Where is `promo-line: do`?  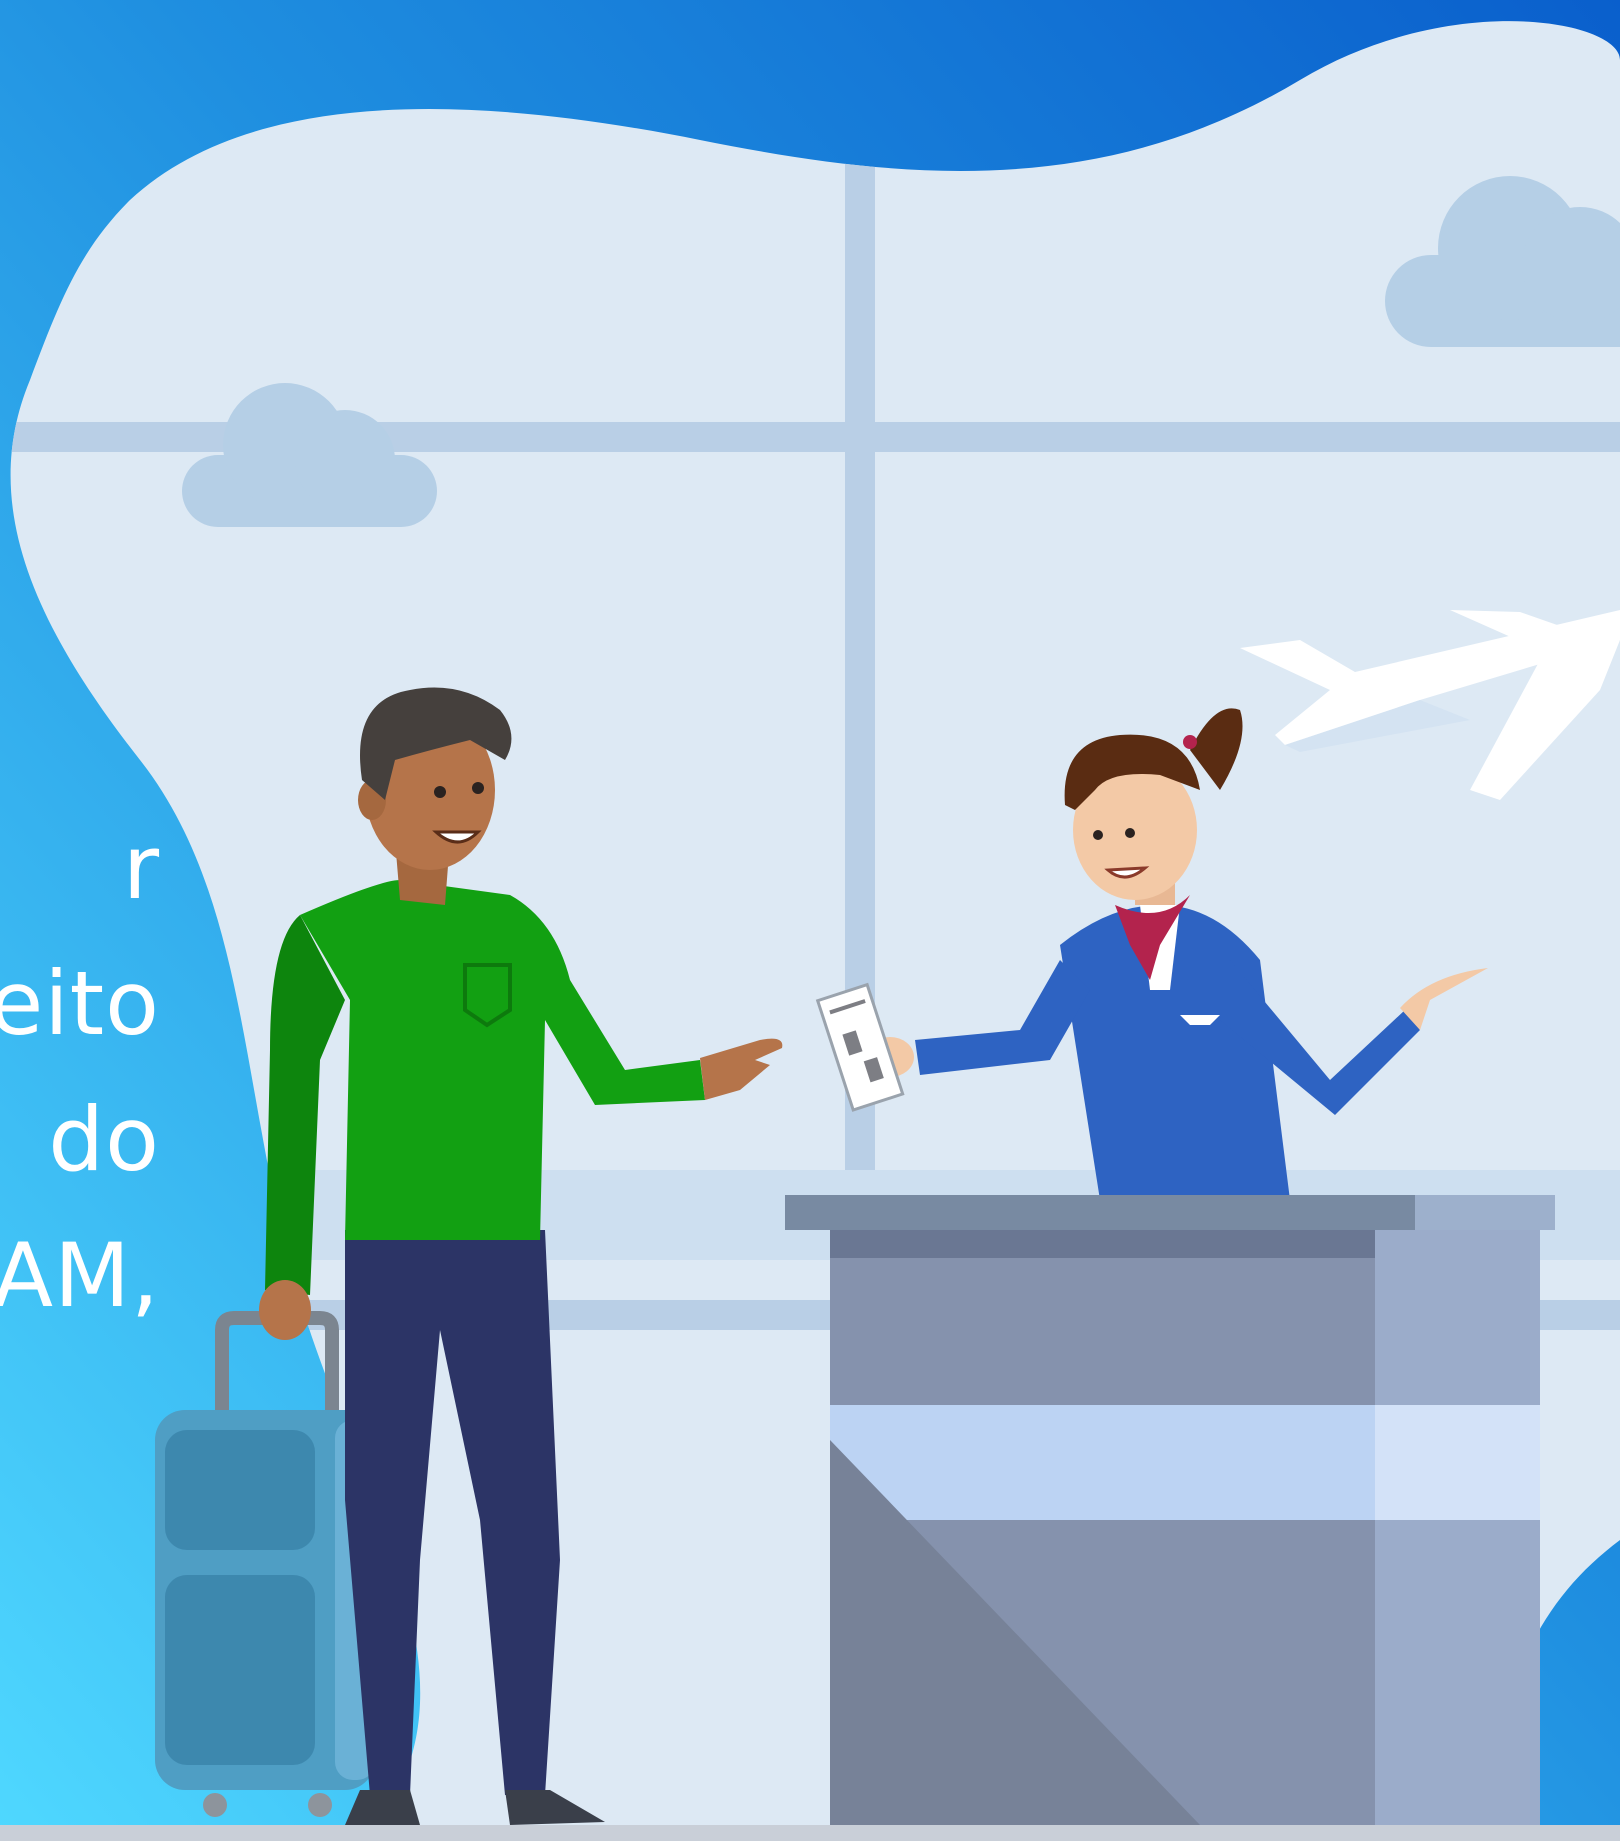 promo-line: do is located at coordinates (104, 1139).